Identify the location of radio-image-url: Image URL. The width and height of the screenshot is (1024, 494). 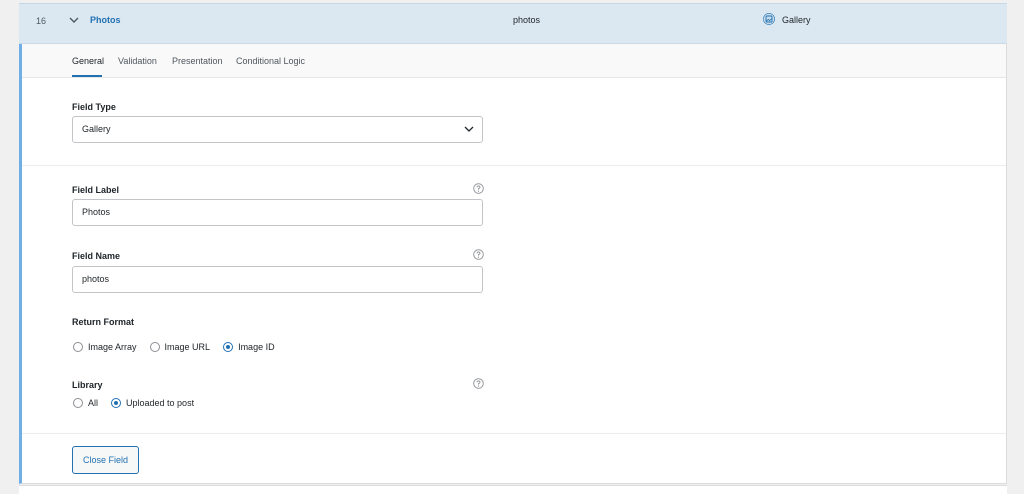
(180, 347).